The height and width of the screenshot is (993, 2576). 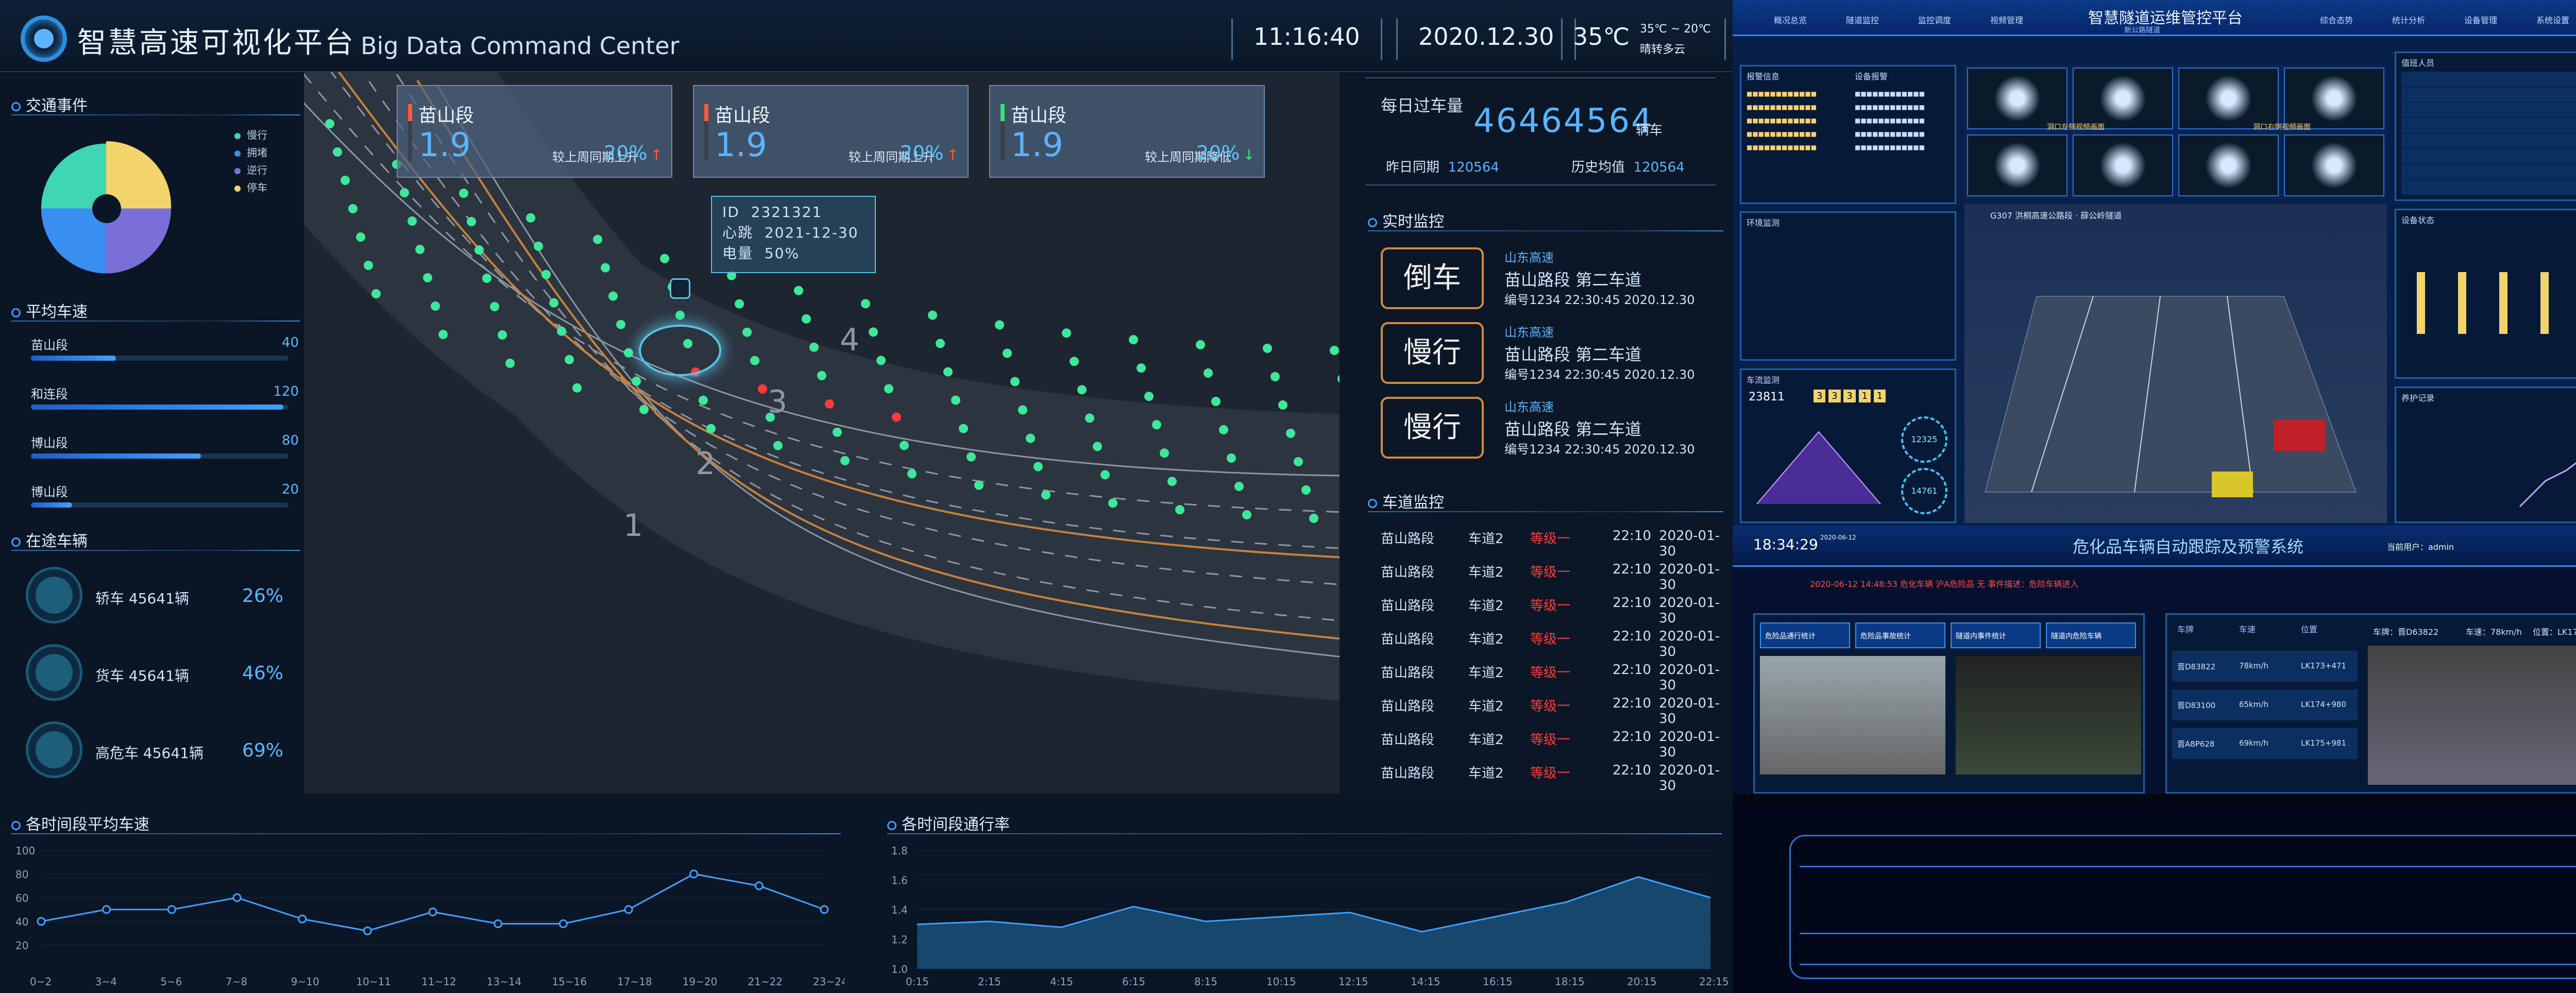 What do you see at coordinates (2006, 19) in the screenshot?
I see `tunnel-nav-item: 视频管理` at bounding box center [2006, 19].